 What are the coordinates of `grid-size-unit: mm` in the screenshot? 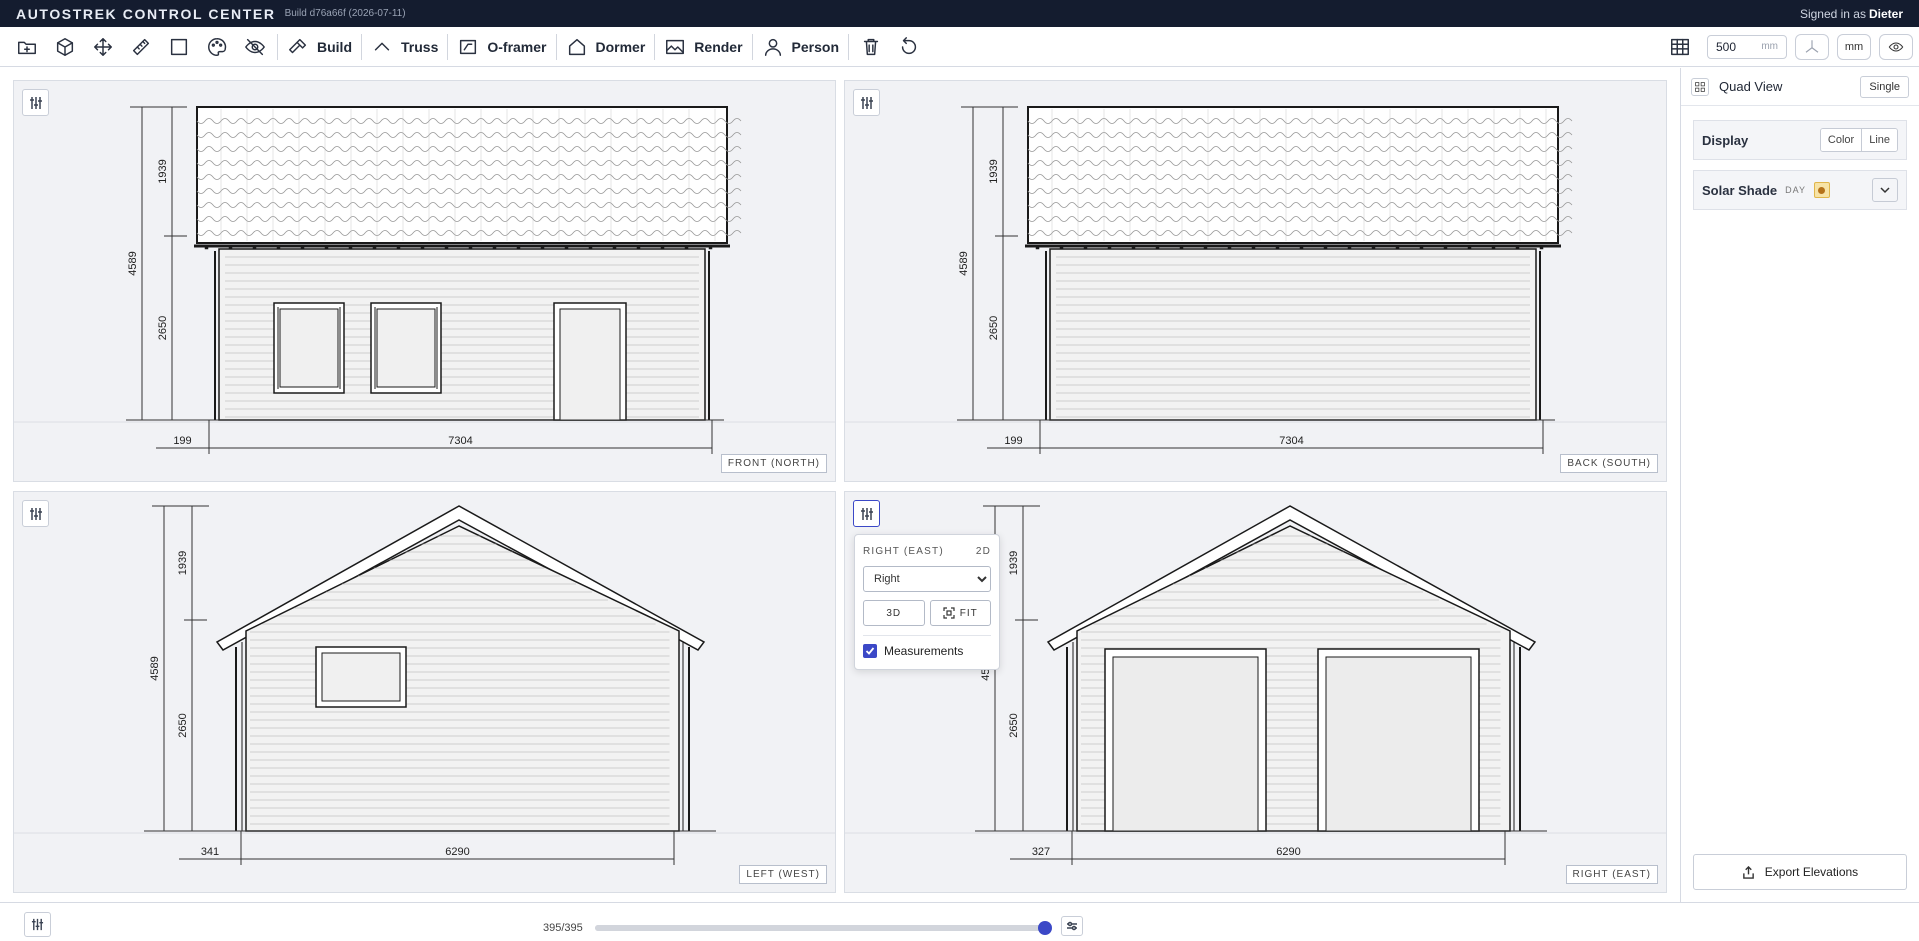 It's located at (1769, 46).